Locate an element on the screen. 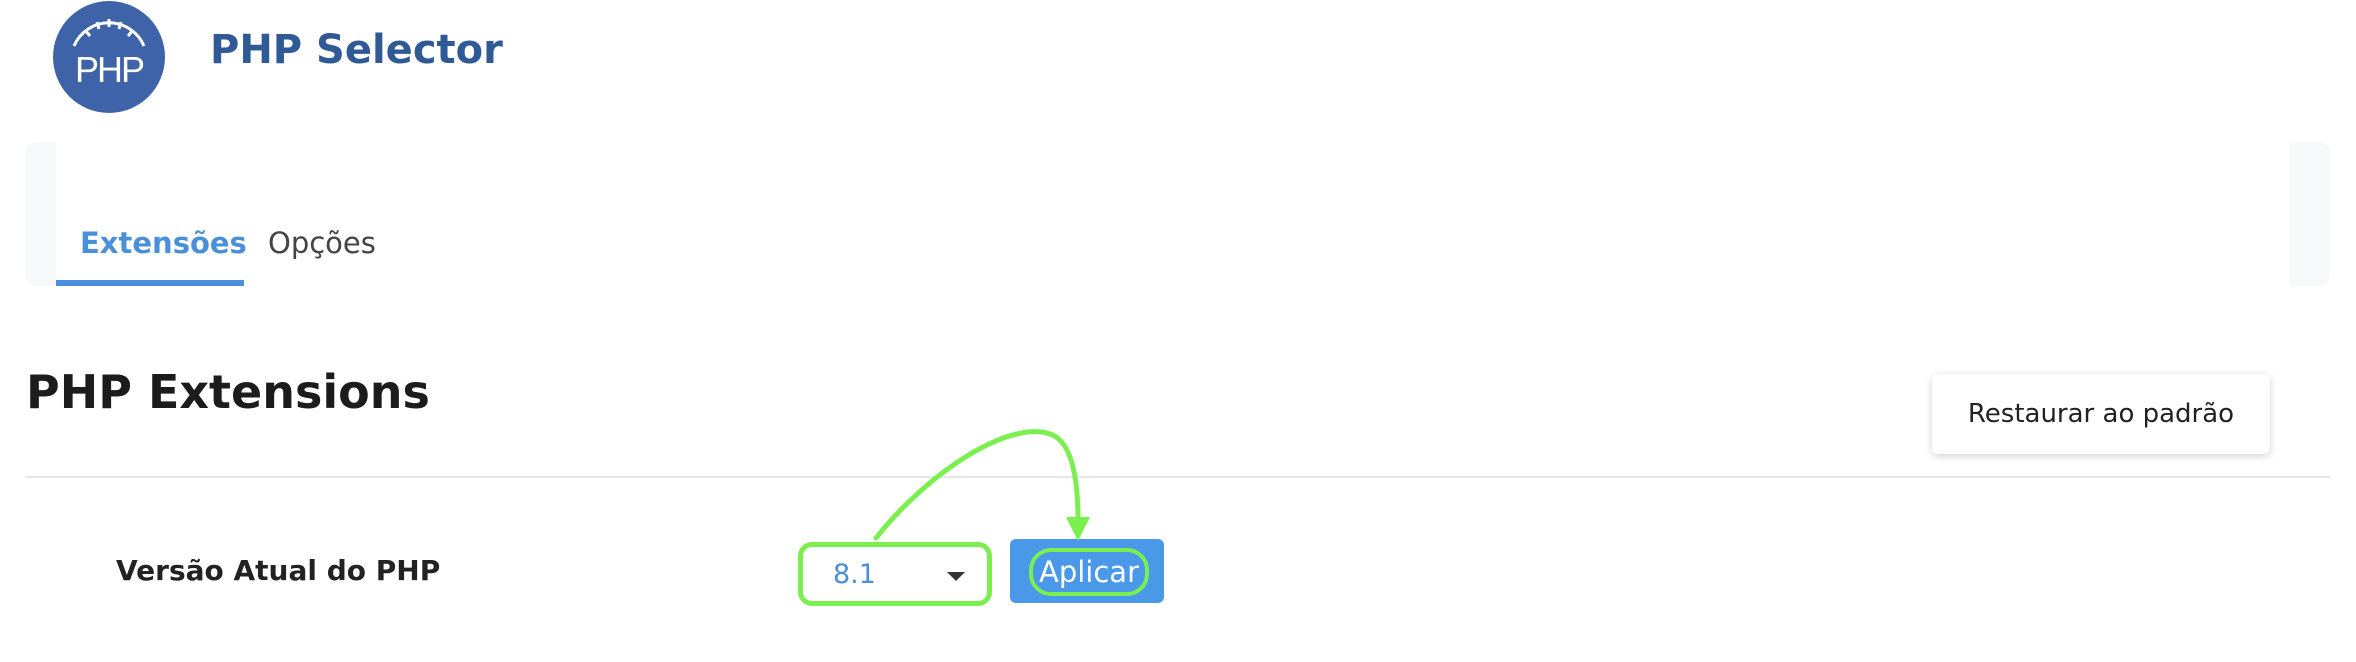 Image resolution: width=2356 pixels, height=662 pixels. tab-extensions: Extensões is located at coordinates (163, 243).